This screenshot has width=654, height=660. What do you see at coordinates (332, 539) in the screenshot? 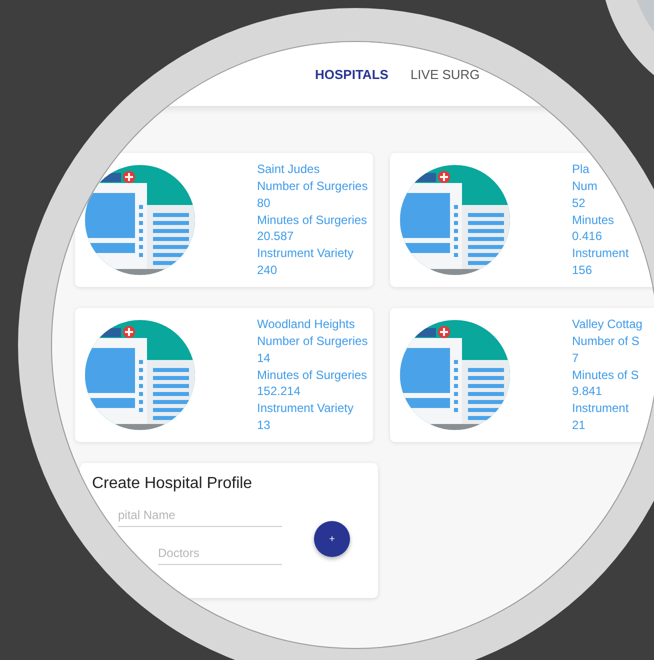
I see `add-button: +` at bounding box center [332, 539].